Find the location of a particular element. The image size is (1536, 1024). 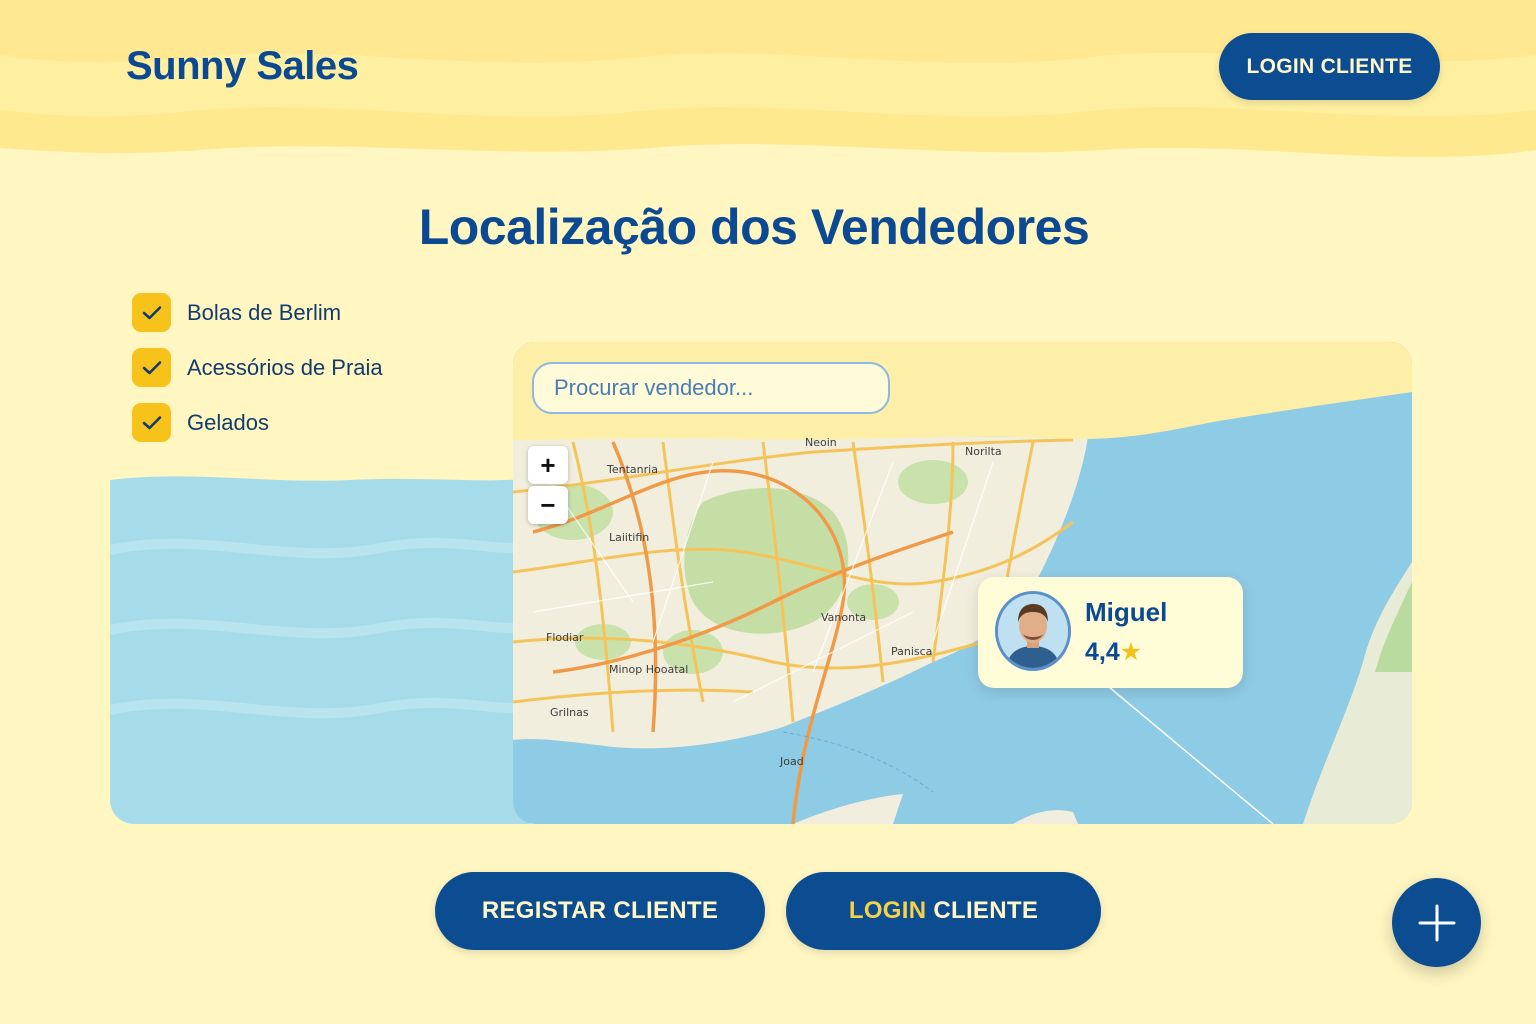

map-place-label: Grilnas is located at coordinates (569, 712).